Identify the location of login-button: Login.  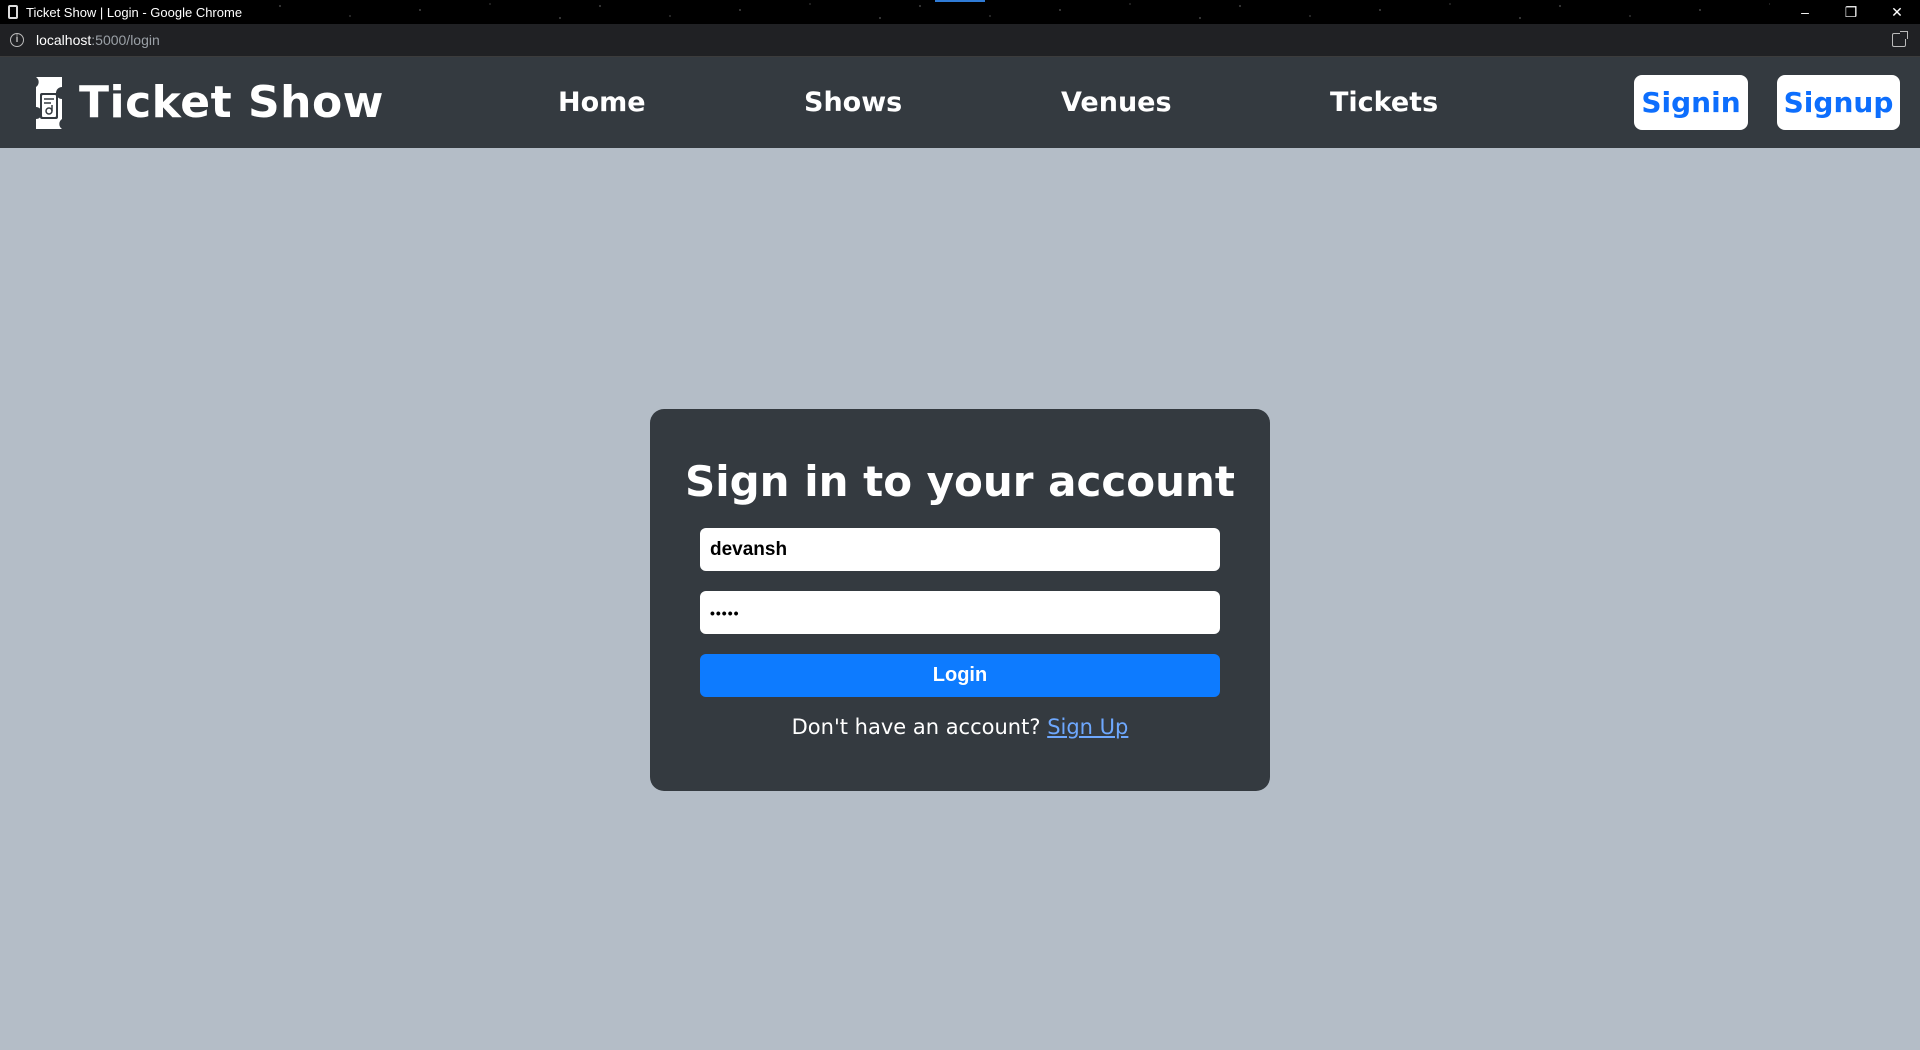
(960, 675).